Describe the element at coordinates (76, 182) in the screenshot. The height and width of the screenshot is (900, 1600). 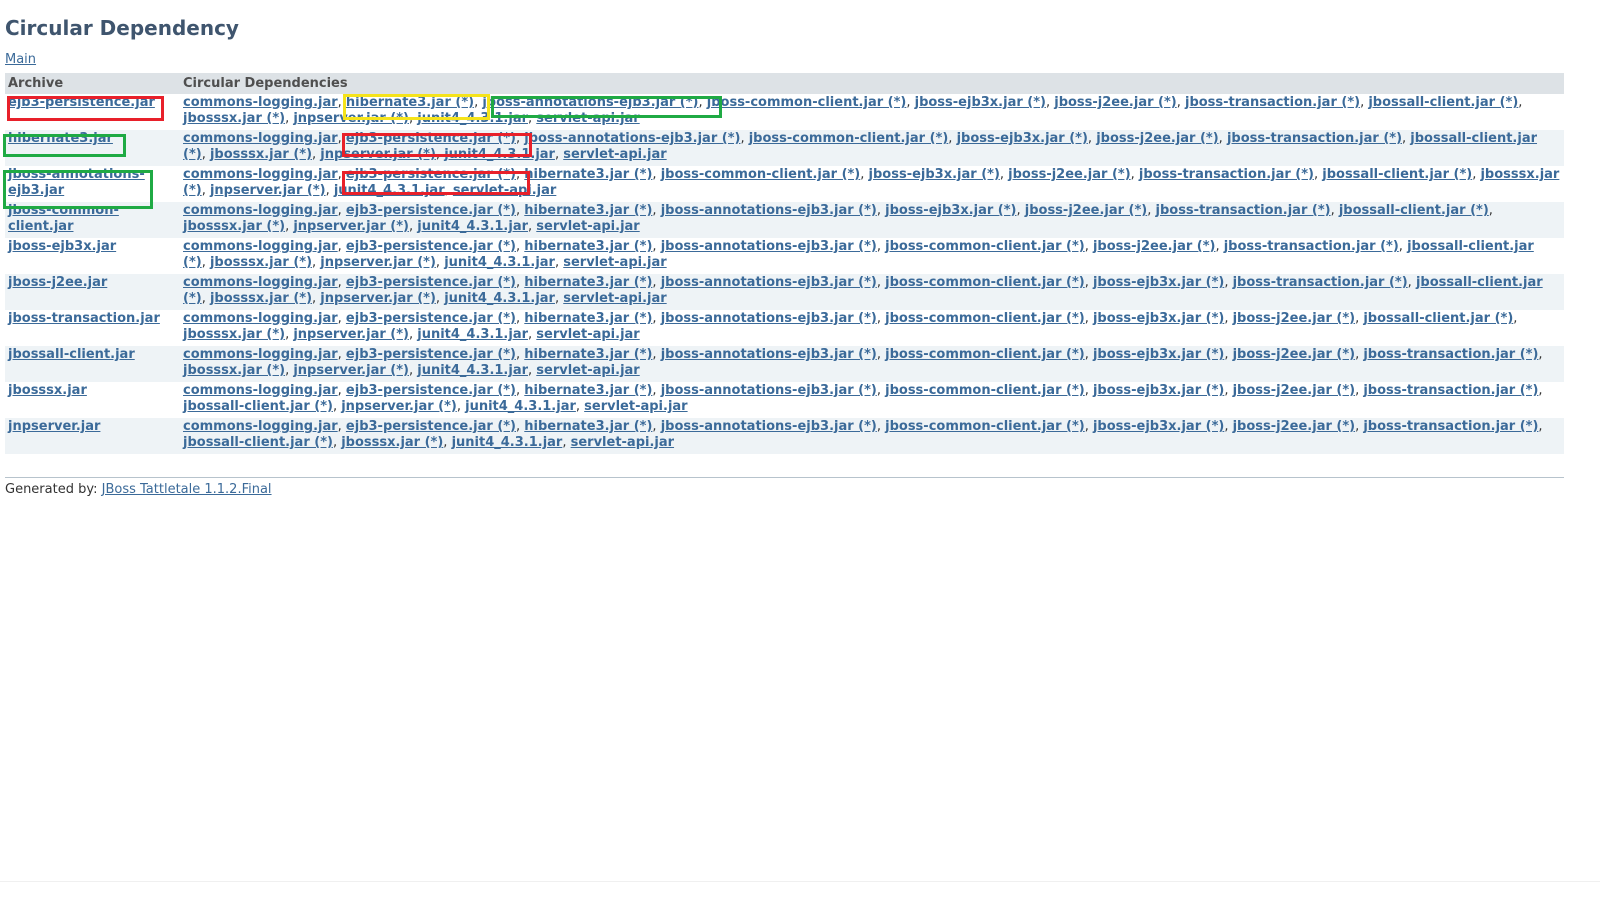
I see `archive-link: jboss-annotations-ejb3.jar` at that location.